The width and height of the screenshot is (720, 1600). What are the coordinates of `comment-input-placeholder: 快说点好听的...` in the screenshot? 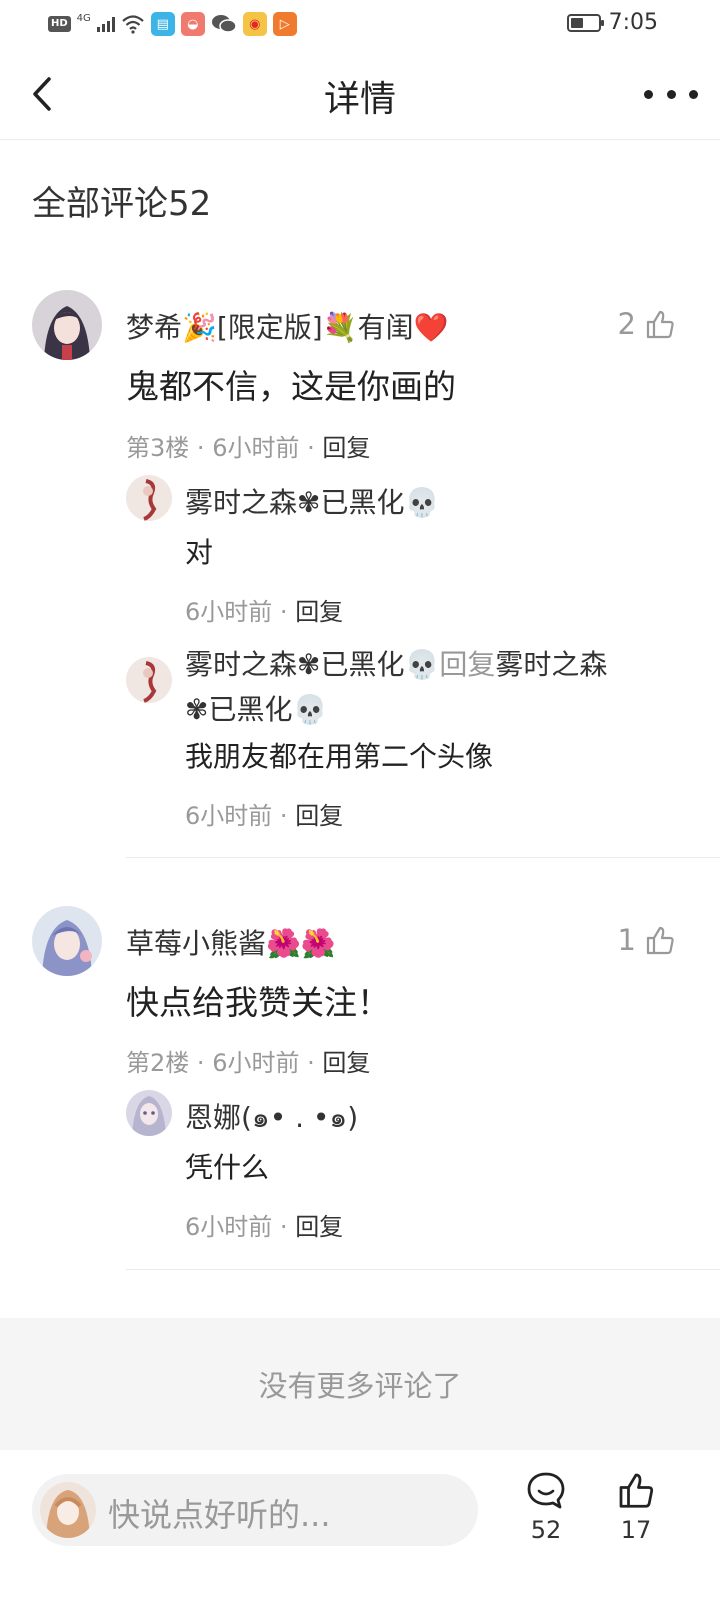 It's located at (219, 1515).